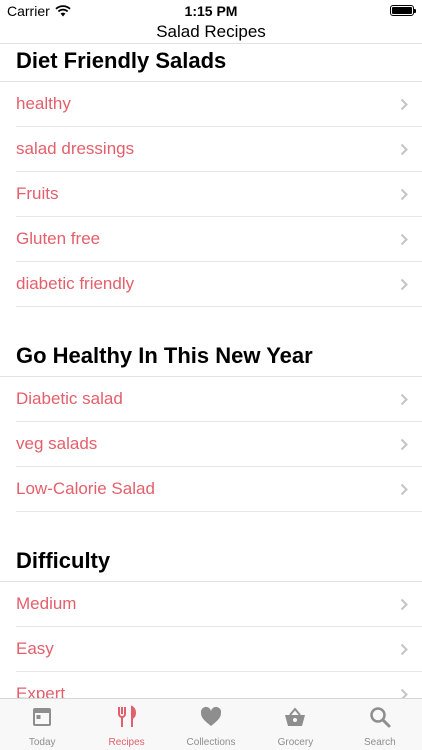 The width and height of the screenshot is (422, 750). Describe the element at coordinates (75, 148) in the screenshot. I see `list-item-label: salad dressings` at that location.